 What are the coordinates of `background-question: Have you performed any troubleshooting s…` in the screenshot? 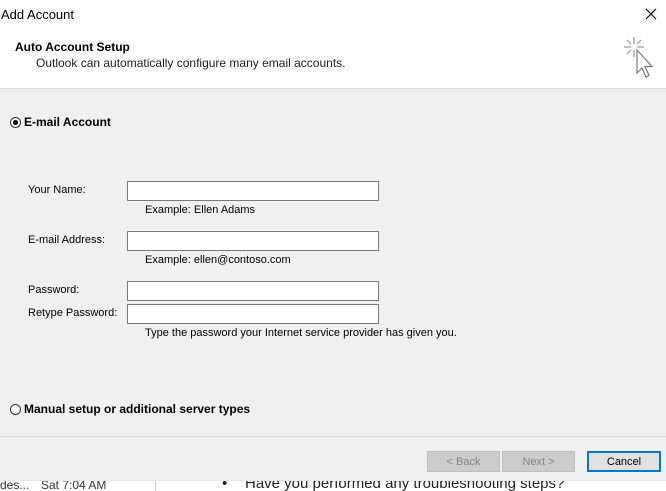 It's located at (405, 485).